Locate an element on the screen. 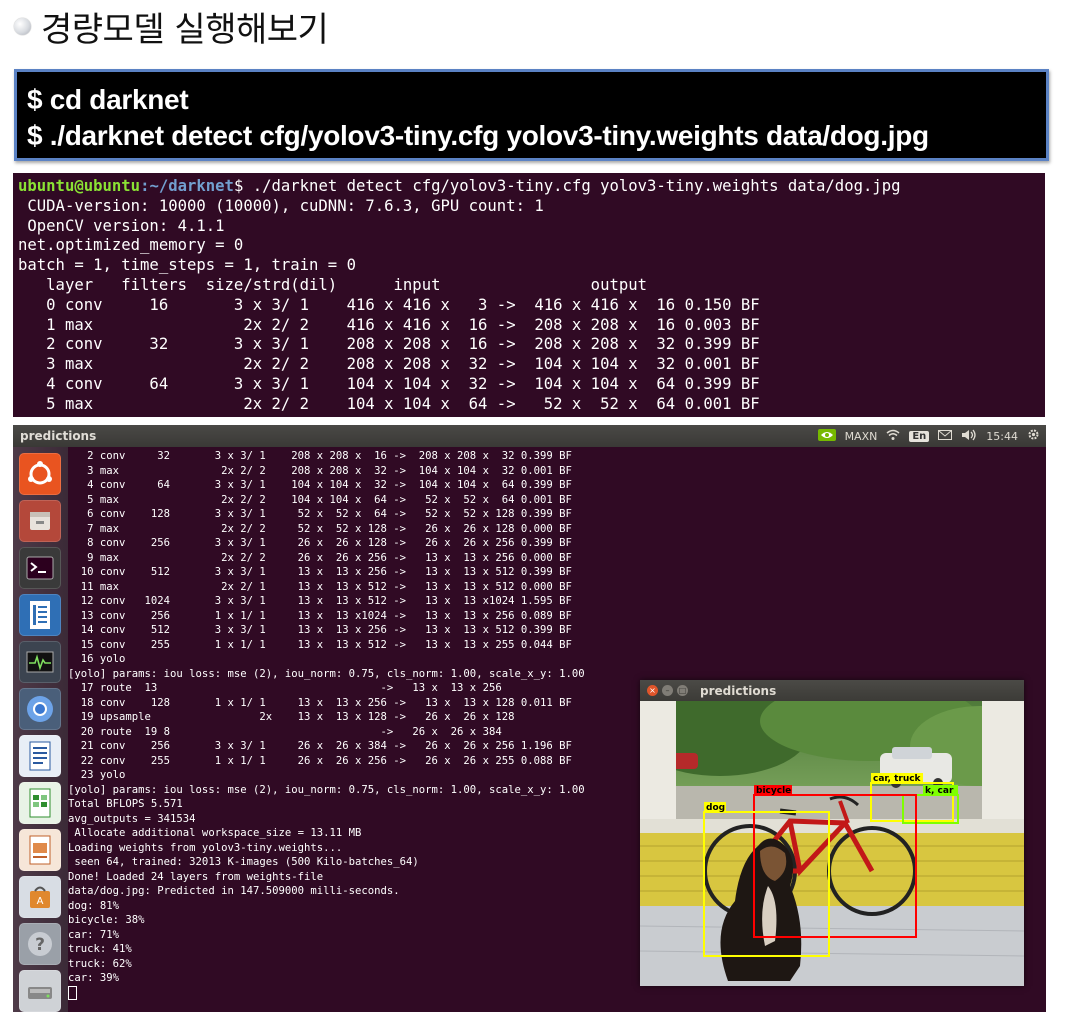 This screenshot has height=1022, width=1066. network-label: MAXN is located at coordinates (861, 436).